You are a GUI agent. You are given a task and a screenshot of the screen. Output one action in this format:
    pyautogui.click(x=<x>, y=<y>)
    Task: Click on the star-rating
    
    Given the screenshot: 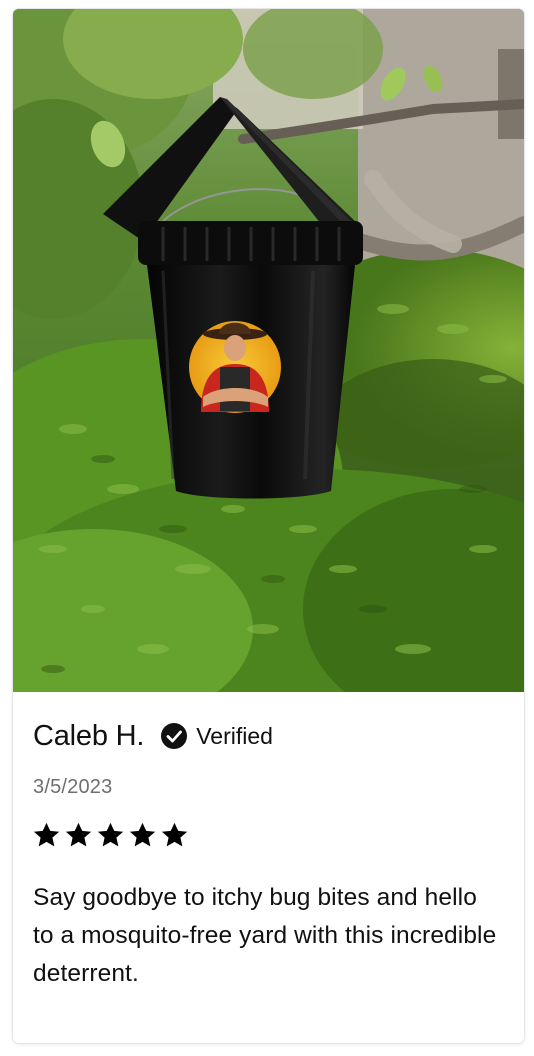 What is the action you would take?
    pyautogui.click(x=110, y=837)
    